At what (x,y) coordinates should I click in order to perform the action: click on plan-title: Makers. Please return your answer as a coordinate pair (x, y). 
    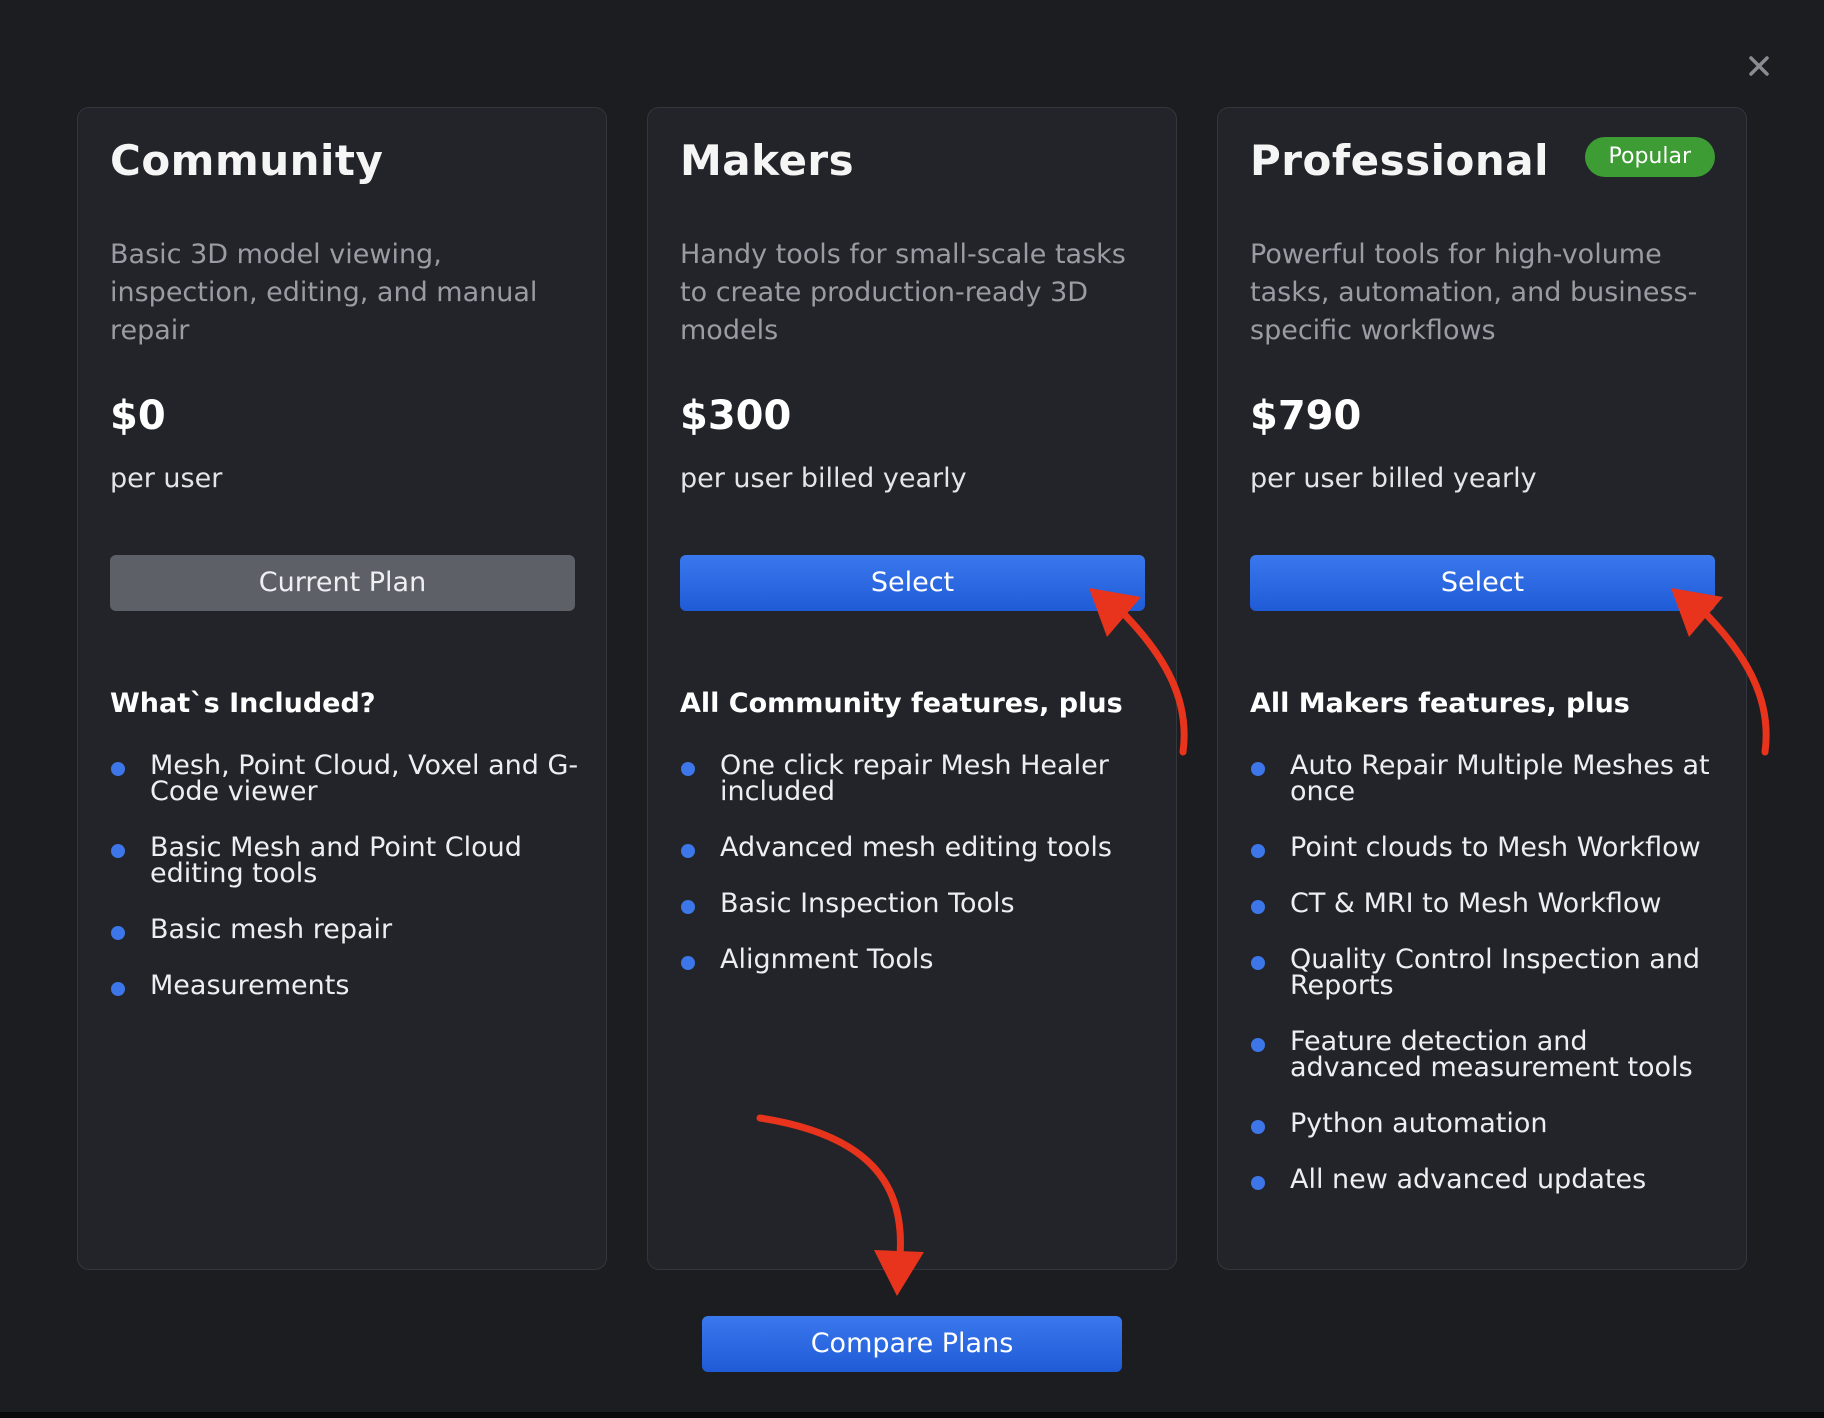
    Looking at the image, I should click on (767, 160).